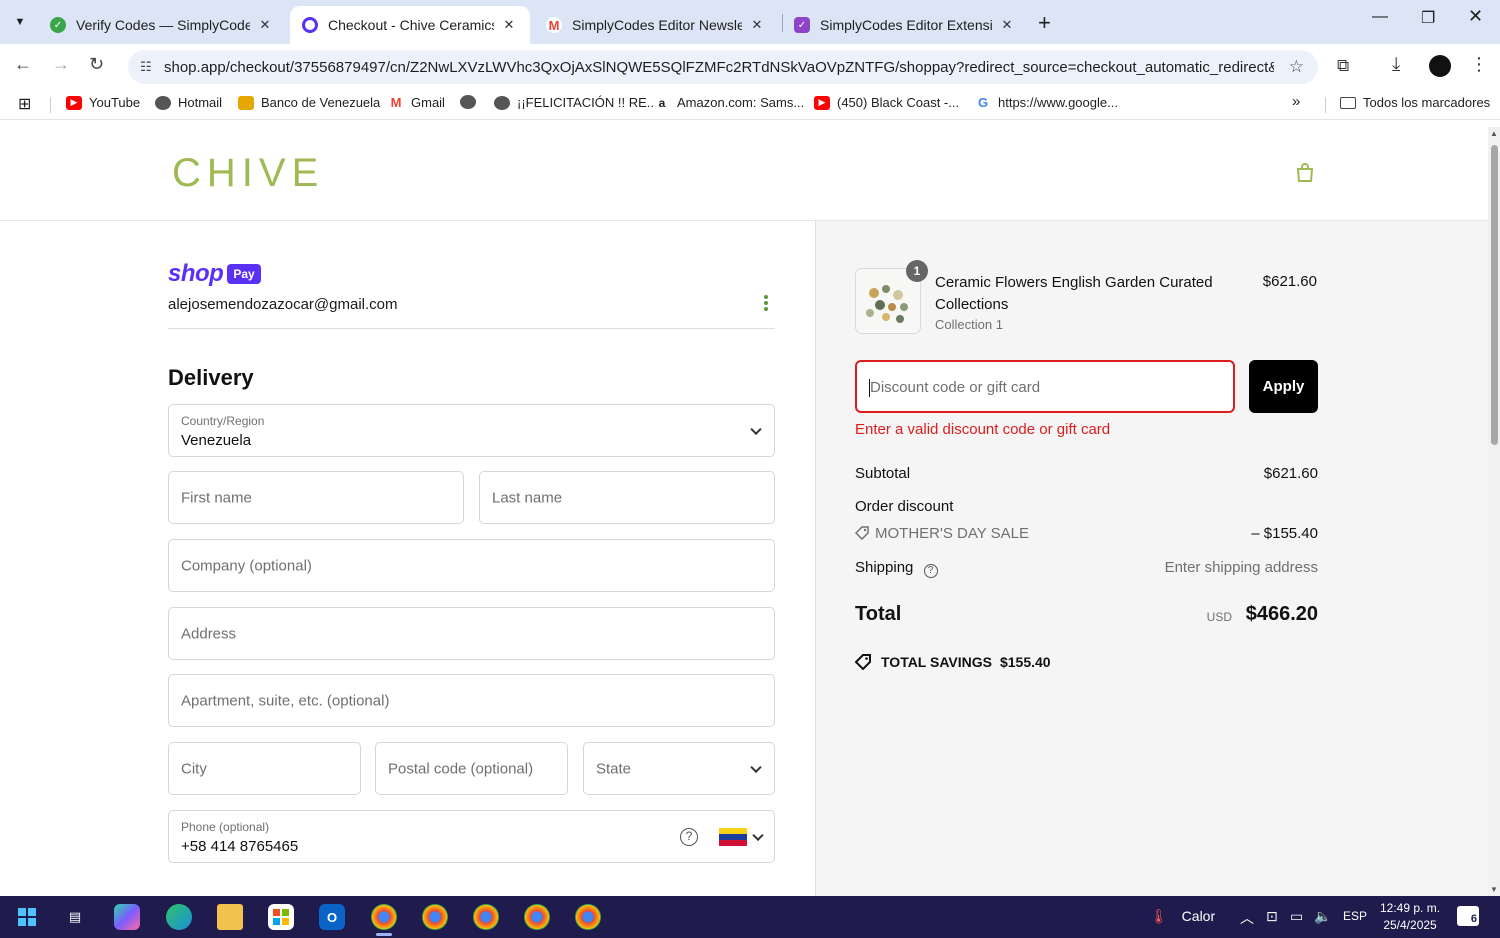 The width and height of the screenshot is (1500, 938). What do you see at coordinates (332, 917) in the screenshot?
I see `outlook-icon: O` at bounding box center [332, 917].